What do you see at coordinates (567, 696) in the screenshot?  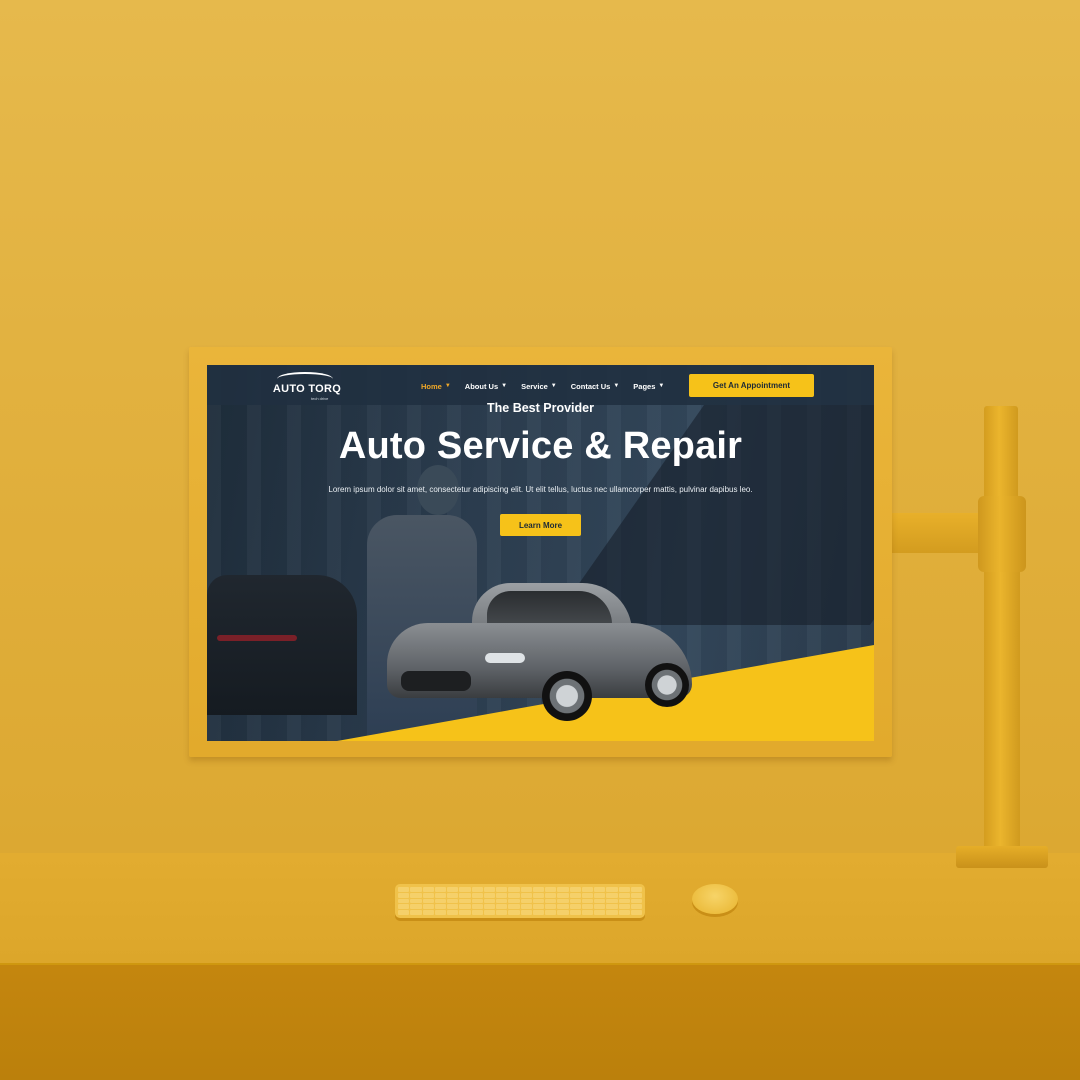 I see `car-front-wheel` at bounding box center [567, 696].